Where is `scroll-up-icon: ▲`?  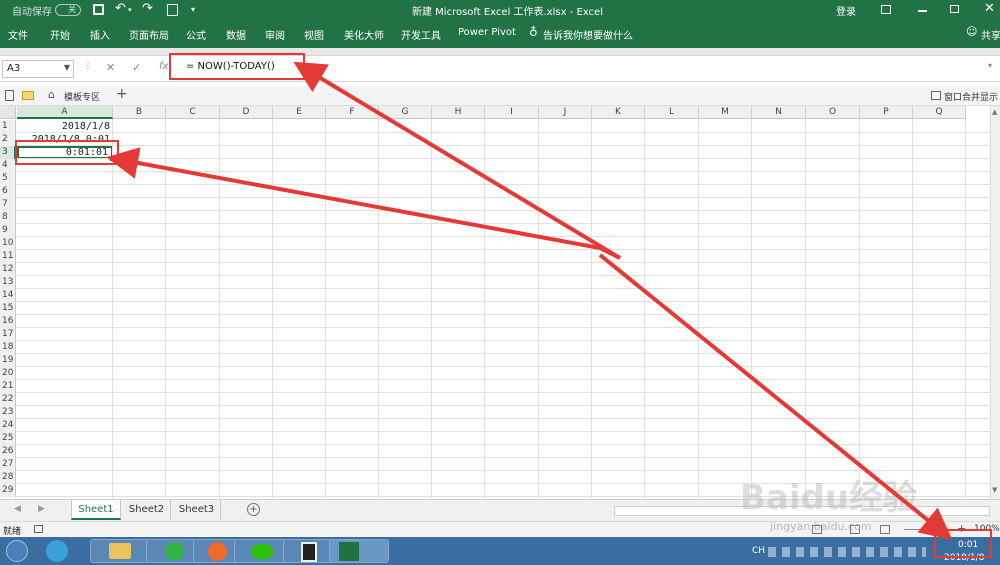
scroll-up-icon: ▲ is located at coordinates (994, 112).